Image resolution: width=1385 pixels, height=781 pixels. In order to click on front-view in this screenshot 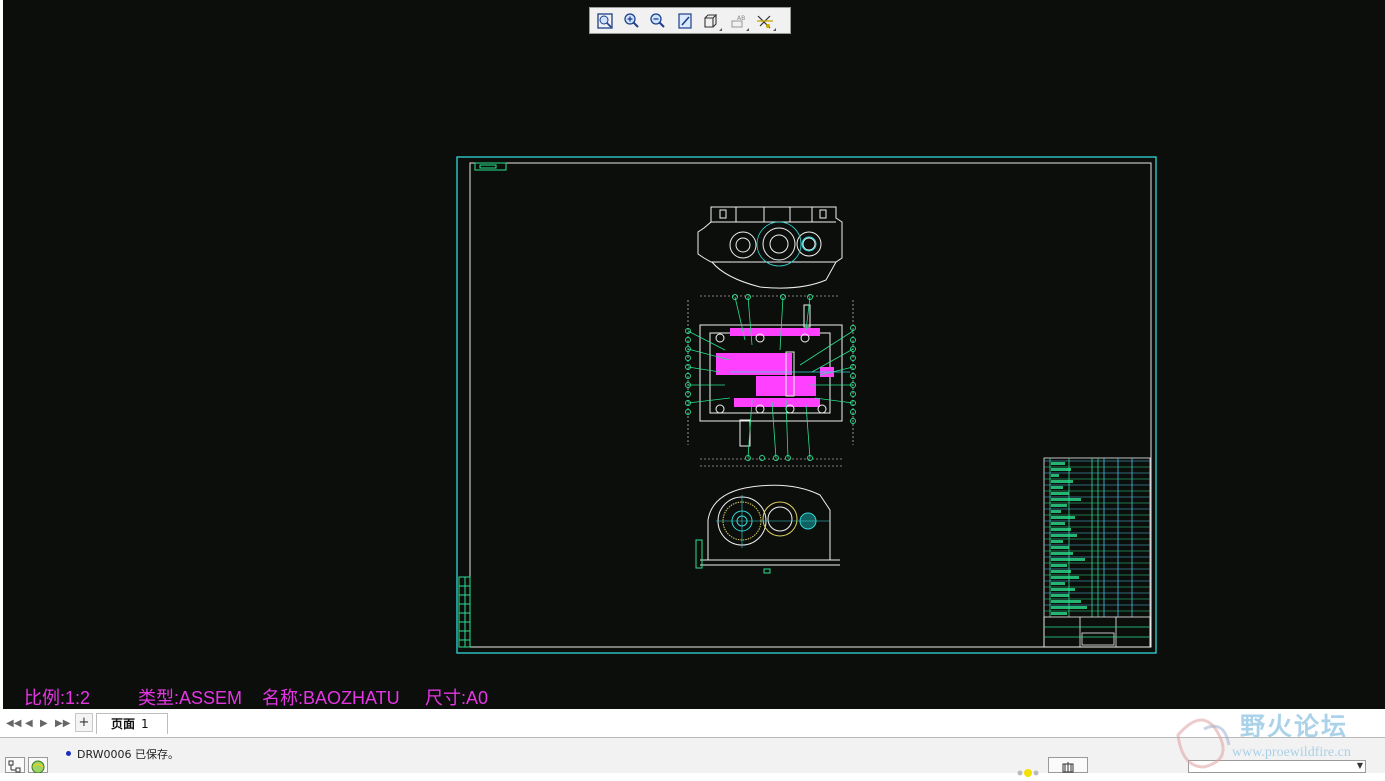, I will do `click(767, 529)`.